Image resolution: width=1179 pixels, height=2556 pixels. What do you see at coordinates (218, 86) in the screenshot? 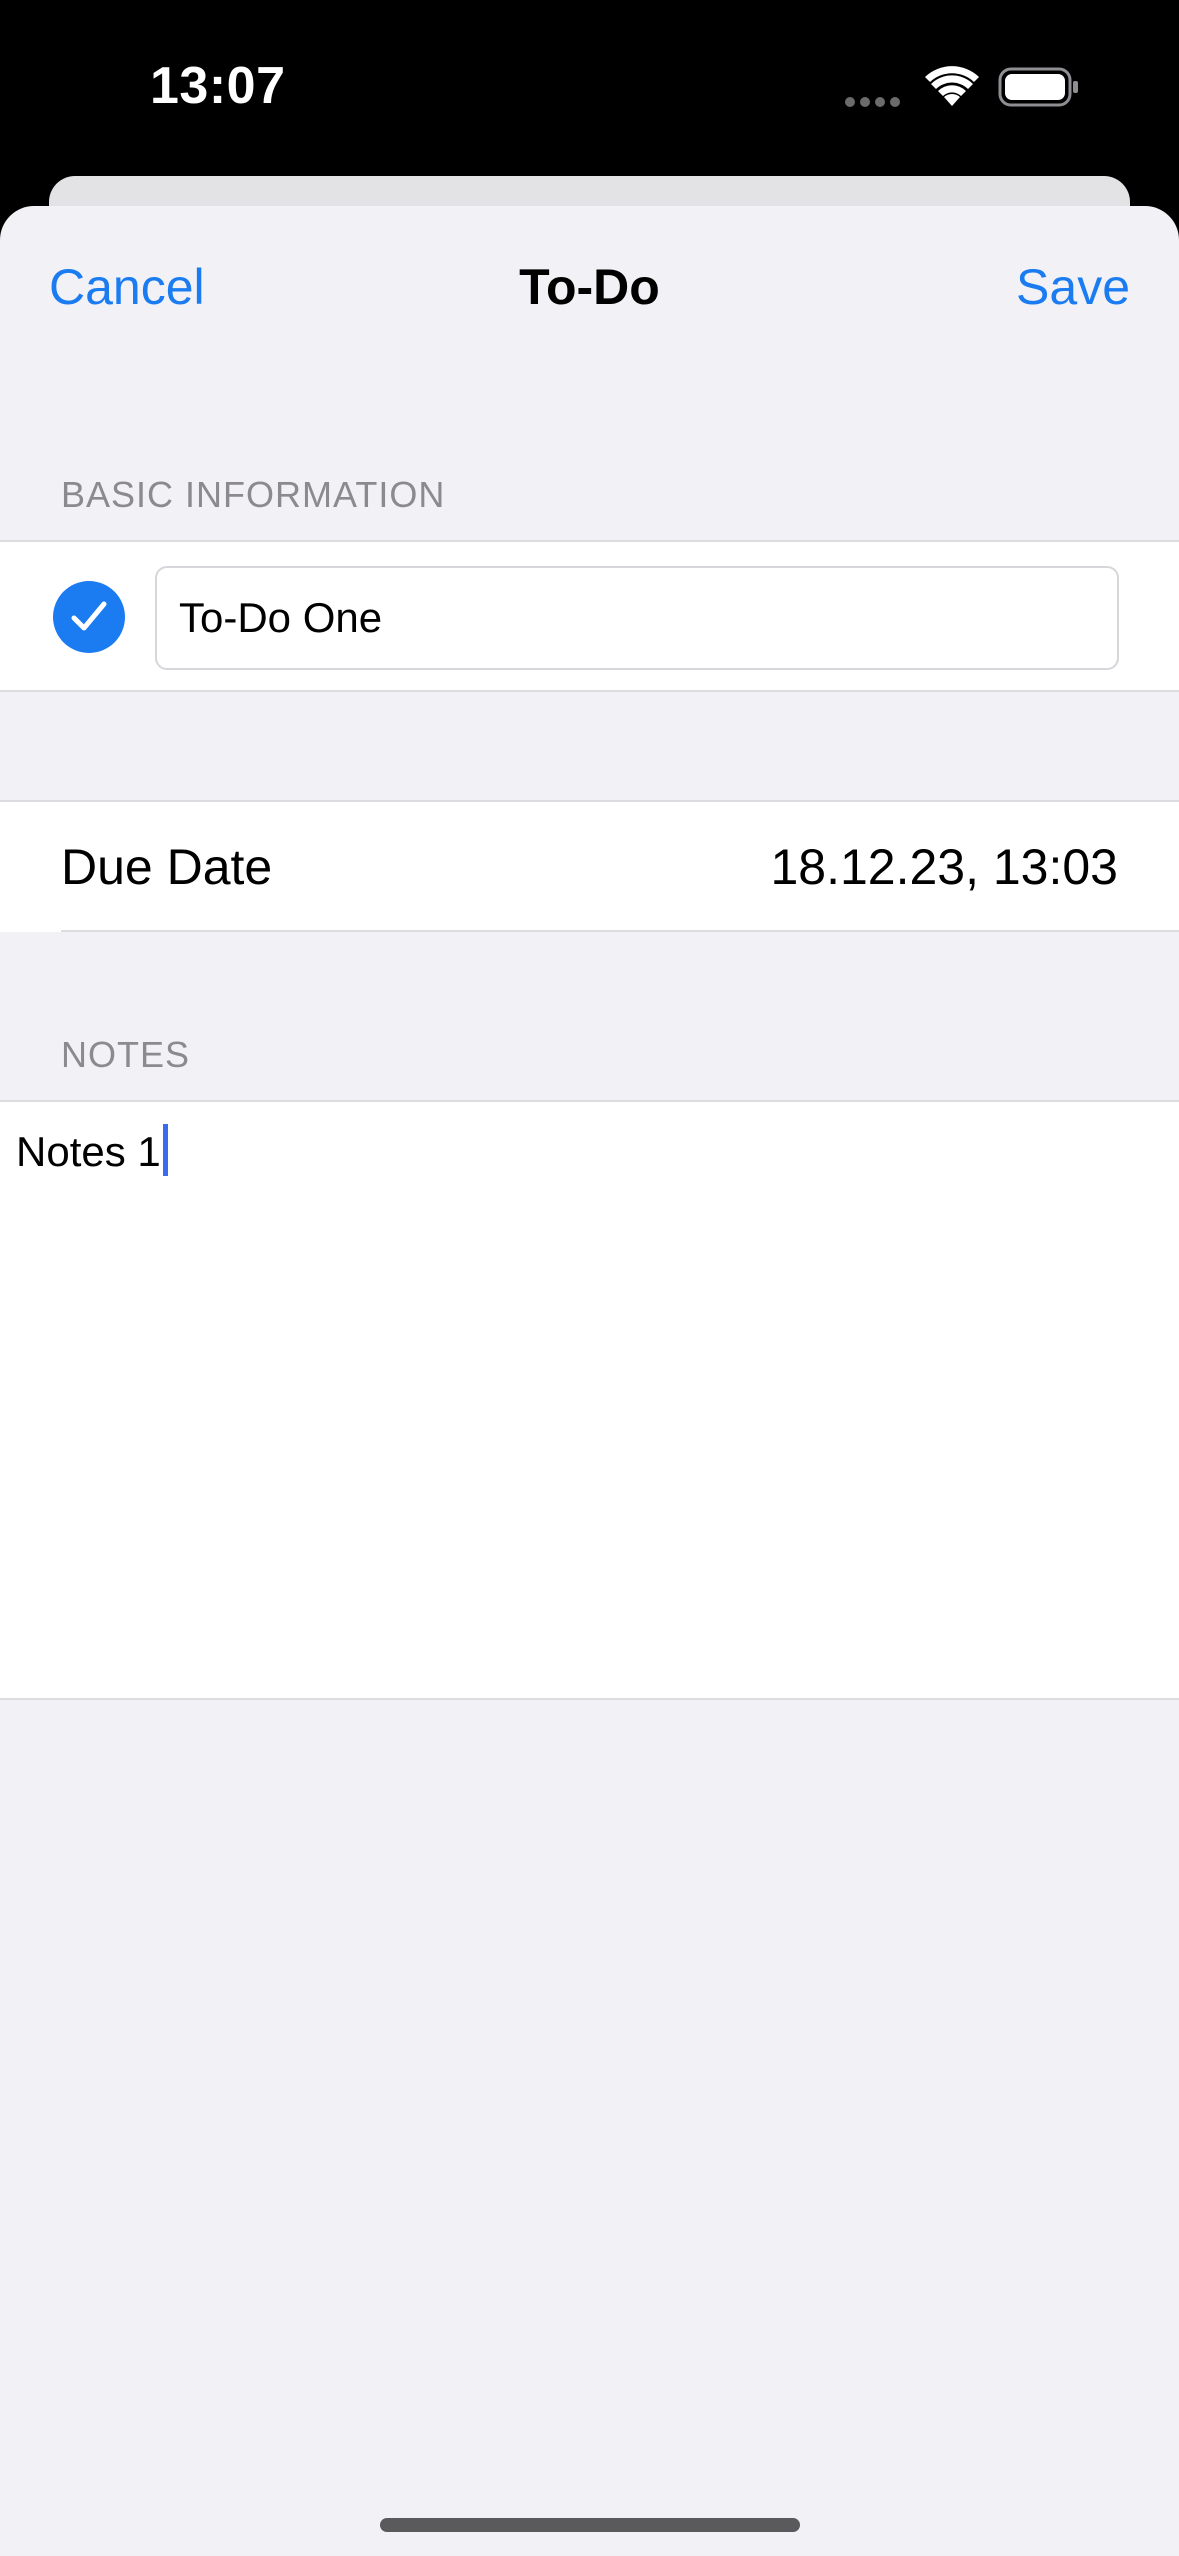
I see `status-time: 13:07` at bounding box center [218, 86].